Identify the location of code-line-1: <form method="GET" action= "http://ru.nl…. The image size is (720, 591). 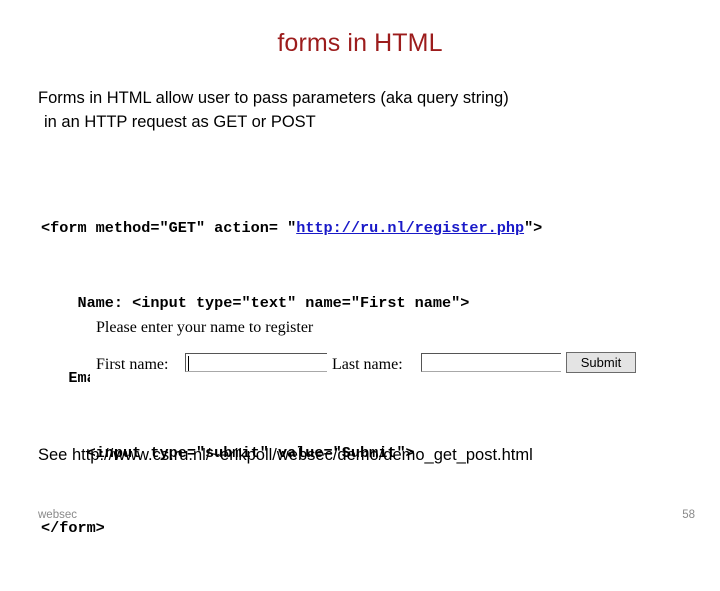
(291, 228).